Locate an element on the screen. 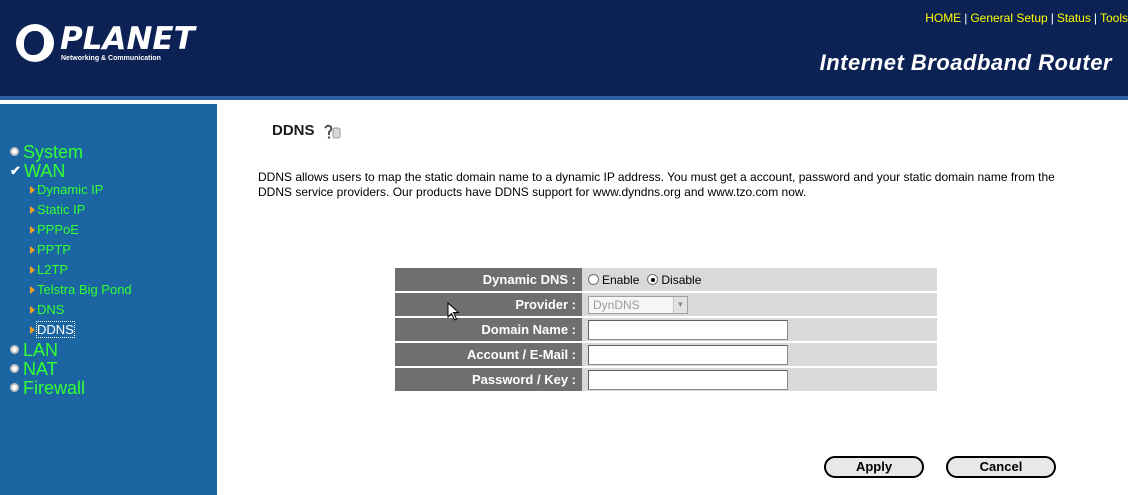  sidebar-item-label: Firewall is located at coordinates (54, 387).